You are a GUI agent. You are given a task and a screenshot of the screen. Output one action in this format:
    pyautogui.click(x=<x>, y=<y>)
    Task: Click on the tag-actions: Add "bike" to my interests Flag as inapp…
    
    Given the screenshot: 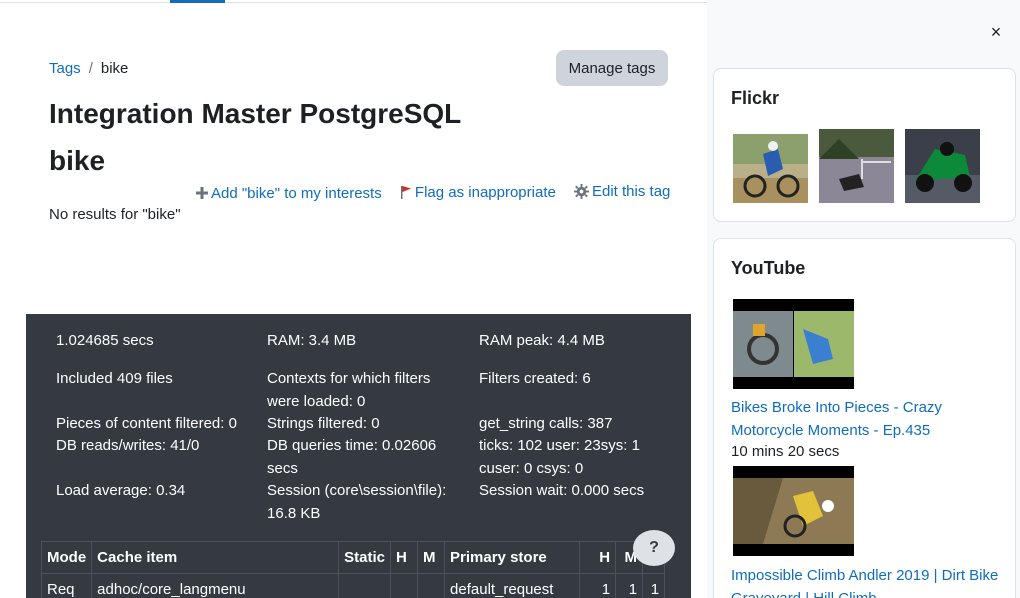 What is the action you would take?
    pyautogui.click(x=433, y=193)
    